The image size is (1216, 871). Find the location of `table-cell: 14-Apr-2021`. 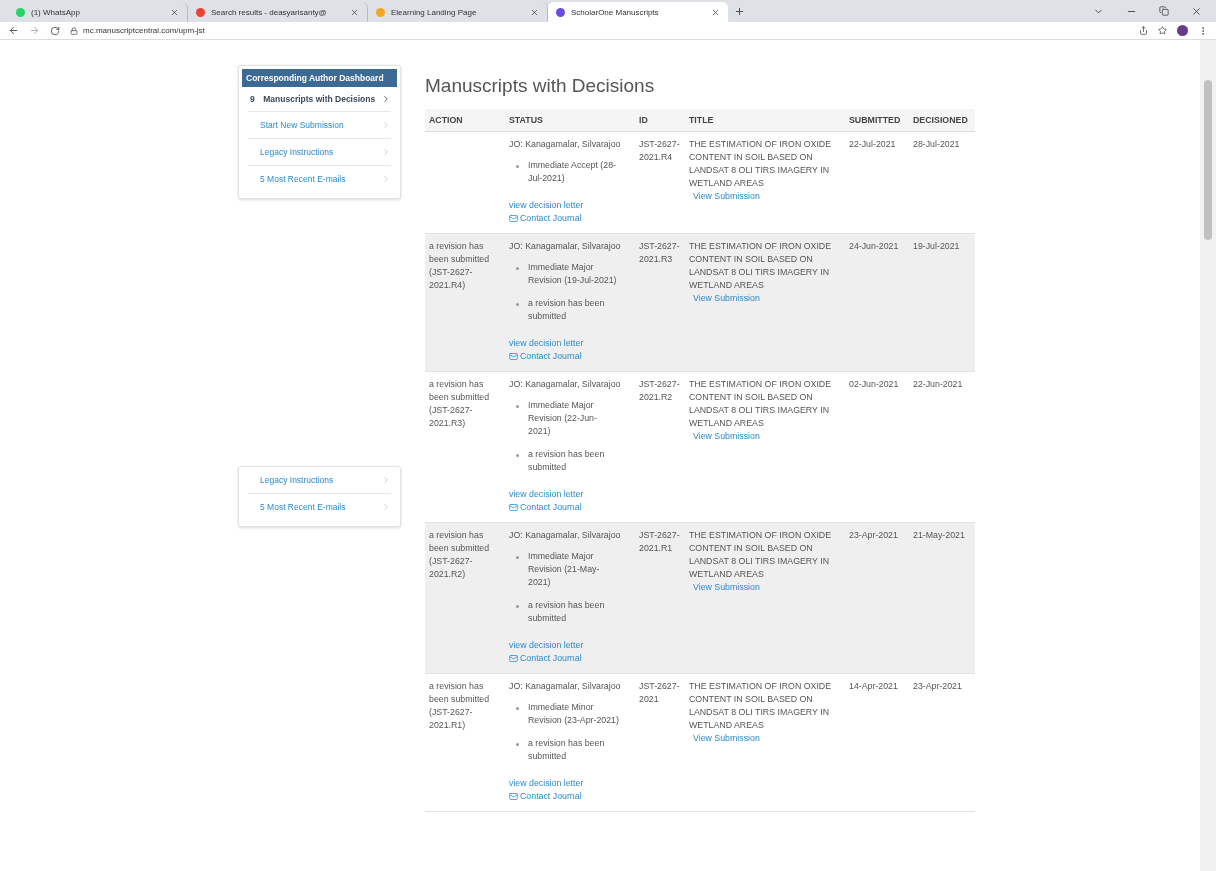

table-cell: 14-Apr-2021 is located at coordinates (873, 686).